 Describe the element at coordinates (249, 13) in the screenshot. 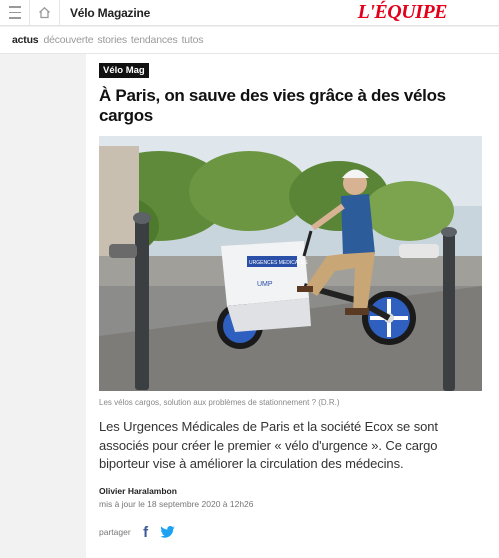

I see `top-bar: Vélo Magazine L'ÉQUIPE` at that location.